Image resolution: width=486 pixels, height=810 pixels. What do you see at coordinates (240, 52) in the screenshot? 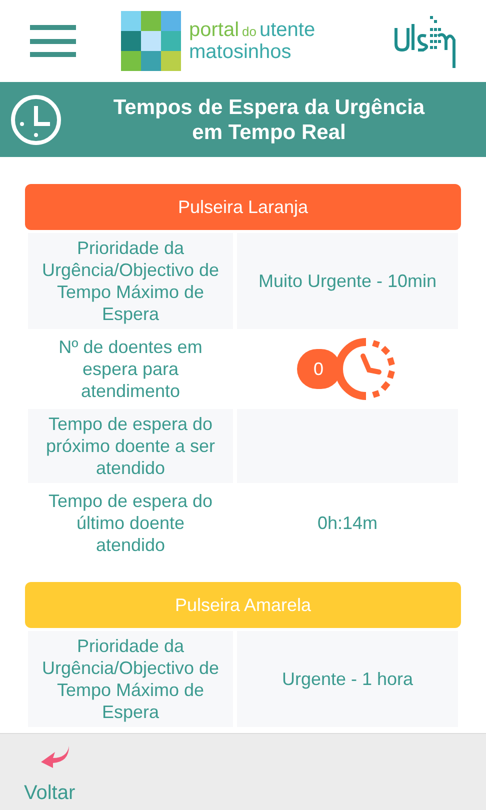
I see `logo-text: matosinhos` at bounding box center [240, 52].